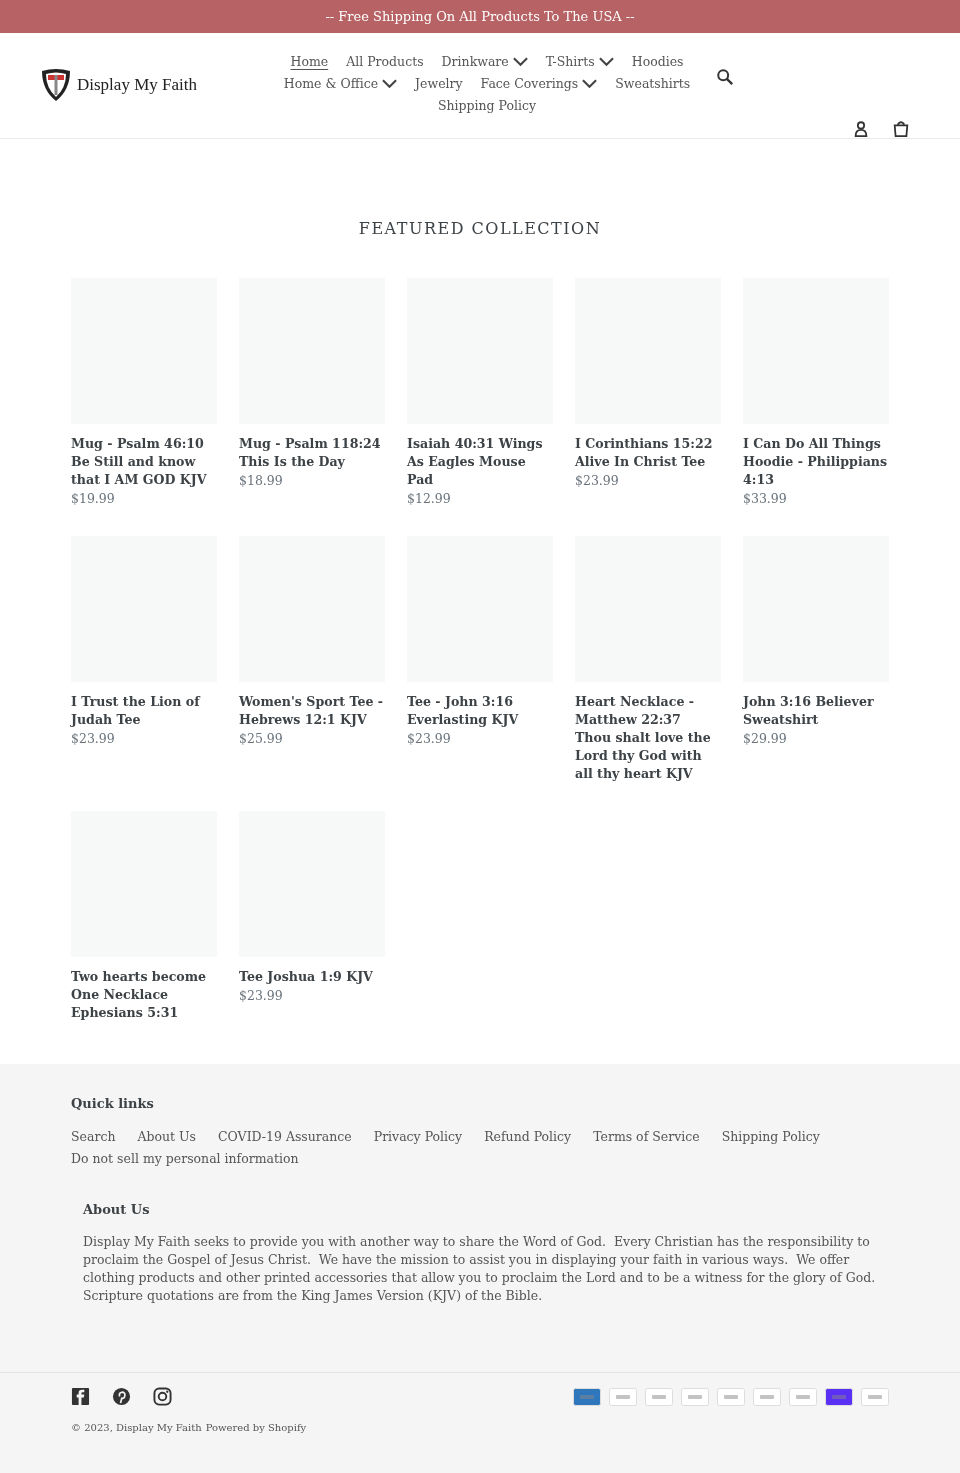  I want to click on nav-link: All Products, so click(385, 61).